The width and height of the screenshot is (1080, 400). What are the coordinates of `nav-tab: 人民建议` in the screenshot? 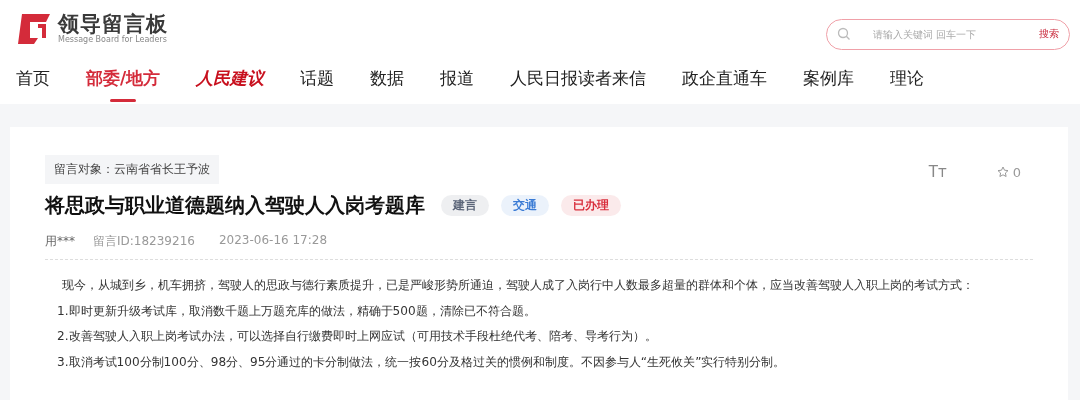 It's located at (230, 85).